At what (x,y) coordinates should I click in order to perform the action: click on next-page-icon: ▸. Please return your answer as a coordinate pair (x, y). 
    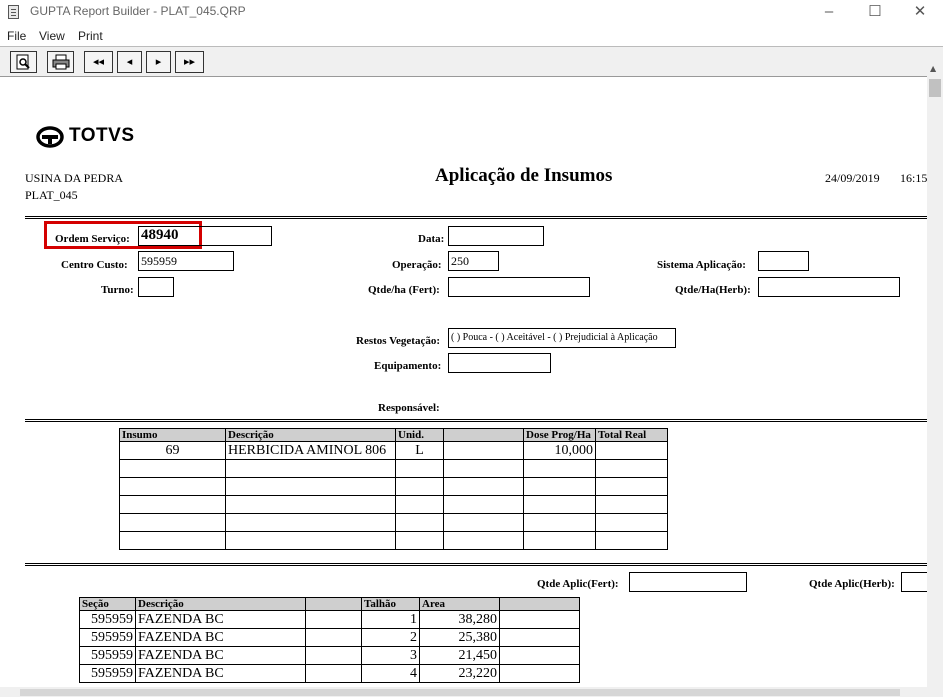
    Looking at the image, I should click on (158, 61).